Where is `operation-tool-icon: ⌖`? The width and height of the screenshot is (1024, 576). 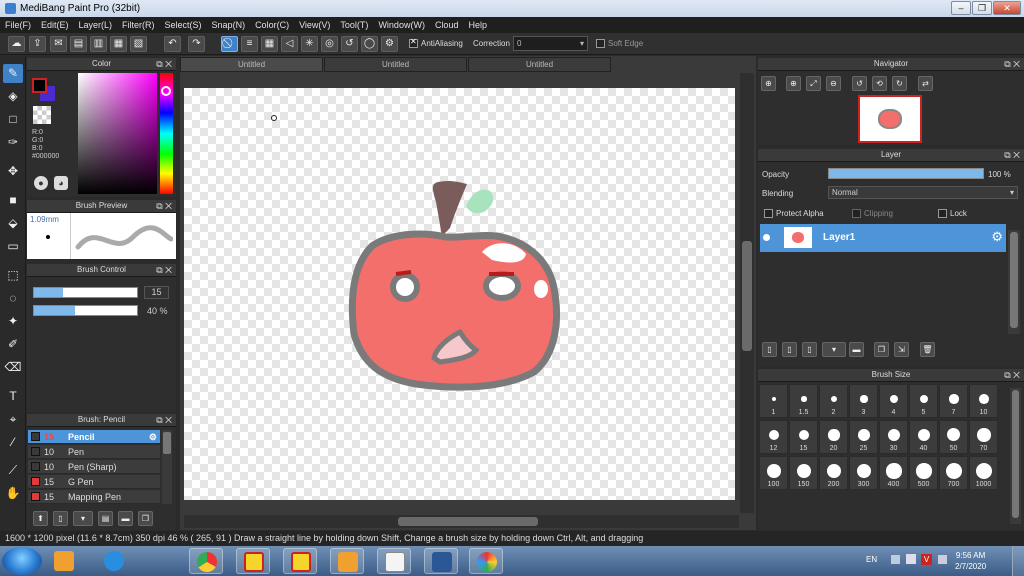 operation-tool-icon: ⌖ is located at coordinates (13, 419).